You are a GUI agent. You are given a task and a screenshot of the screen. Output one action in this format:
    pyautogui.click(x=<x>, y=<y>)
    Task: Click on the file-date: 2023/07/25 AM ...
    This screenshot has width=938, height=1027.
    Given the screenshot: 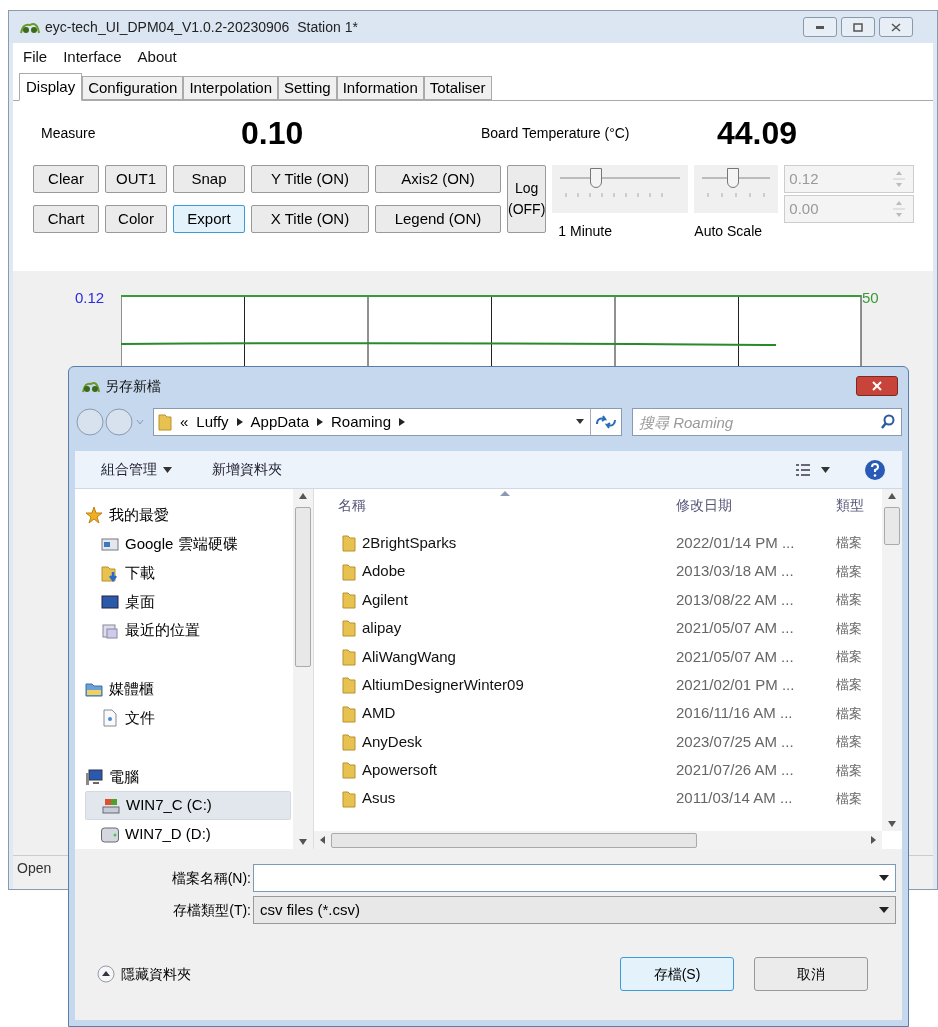 What is the action you would take?
    pyautogui.click(x=735, y=741)
    